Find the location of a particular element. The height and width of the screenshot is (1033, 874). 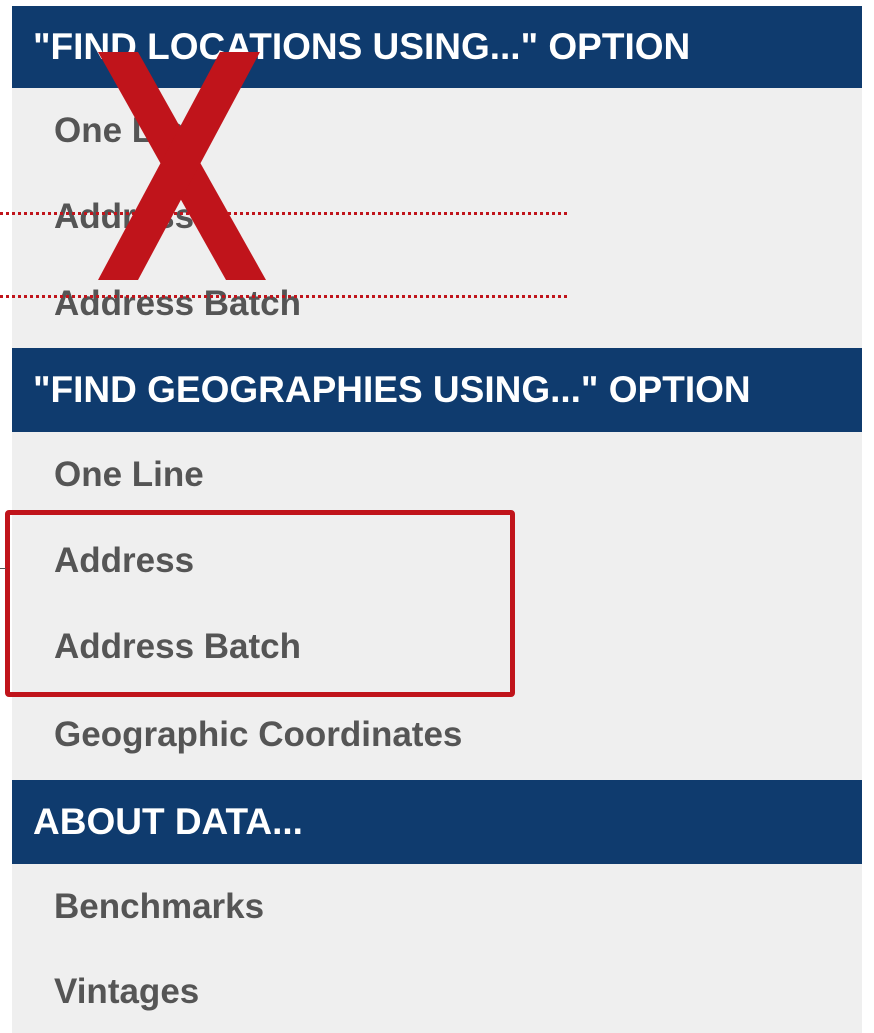

nav-item-vintages: Vintages is located at coordinates (437, 991).